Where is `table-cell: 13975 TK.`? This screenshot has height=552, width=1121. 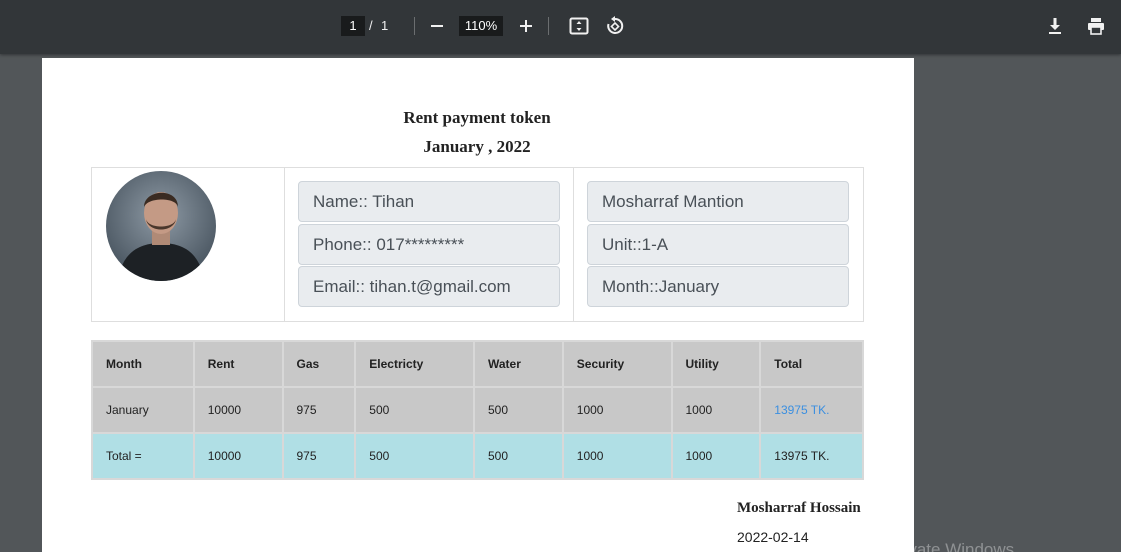 table-cell: 13975 TK. is located at coordinates (811, 456).